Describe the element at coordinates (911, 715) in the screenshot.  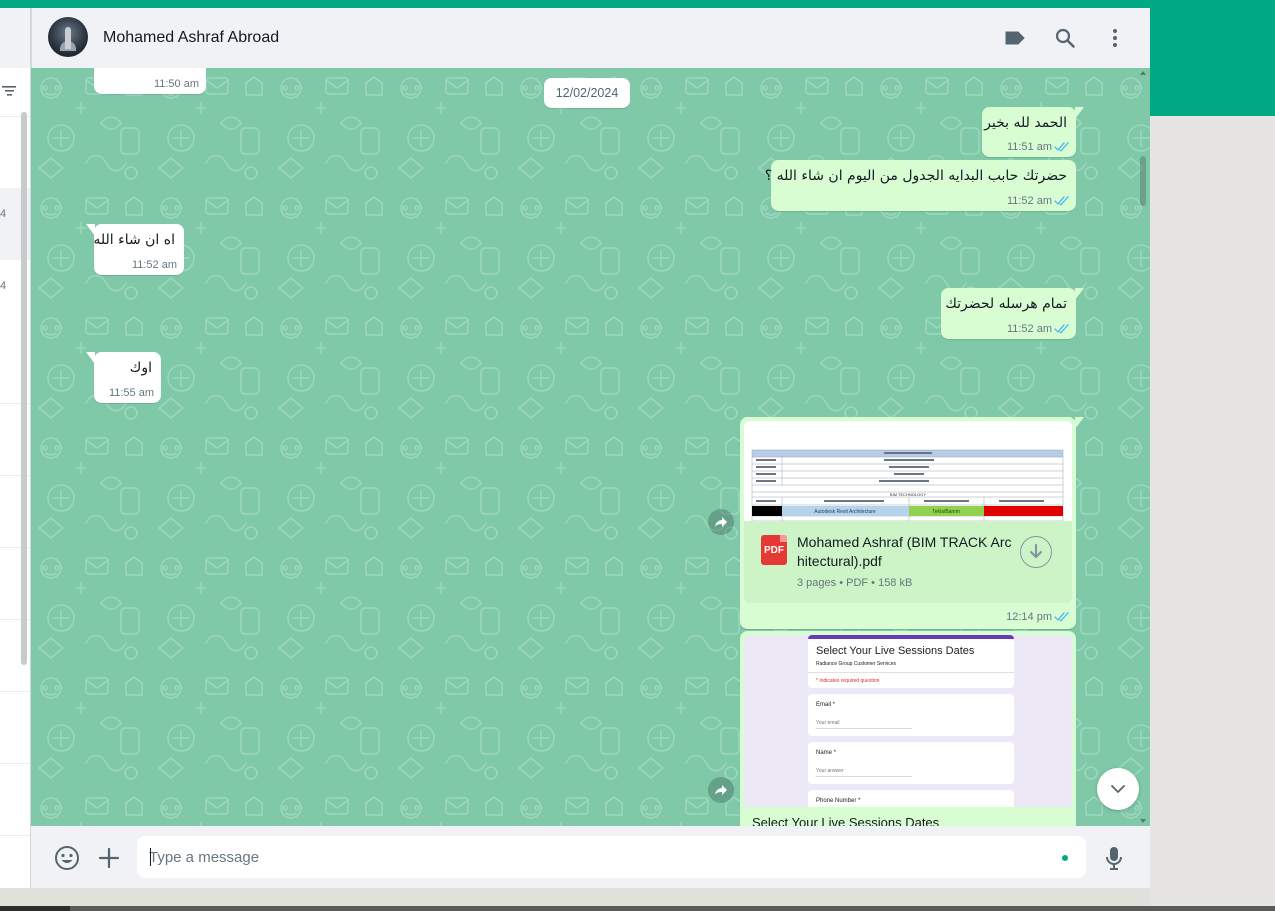
I see `form-field-card: Email * Your email` at that location.